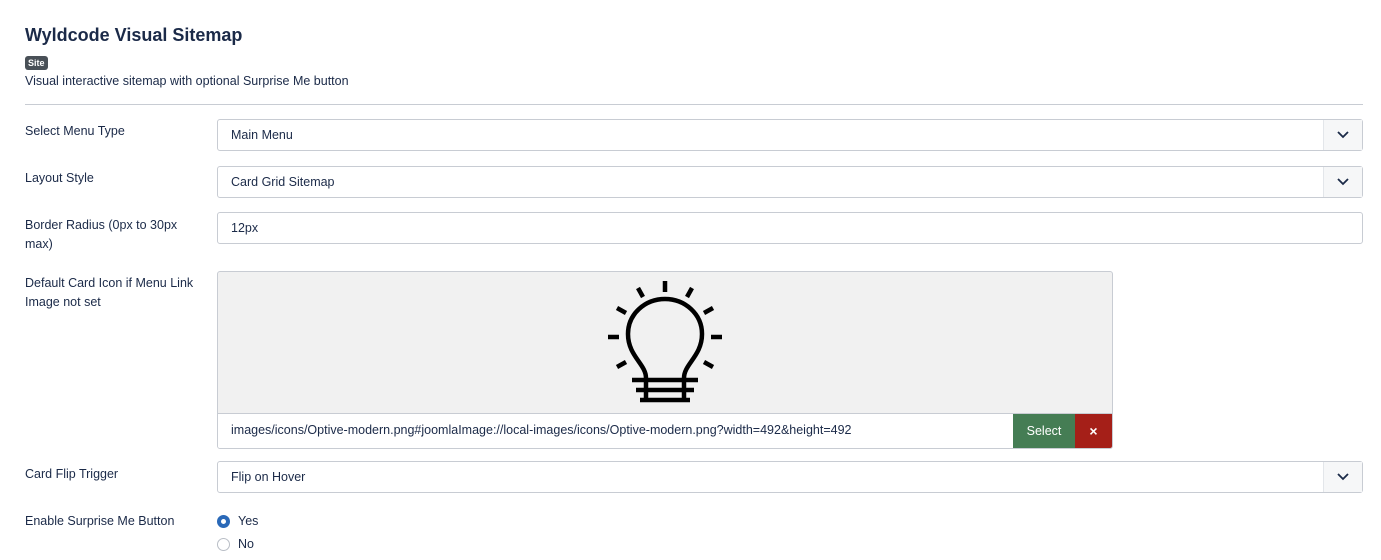  Describe the element at coordinates (790, 135) in the screenshot. I see `menu-type-select: Main Menu` at that location.